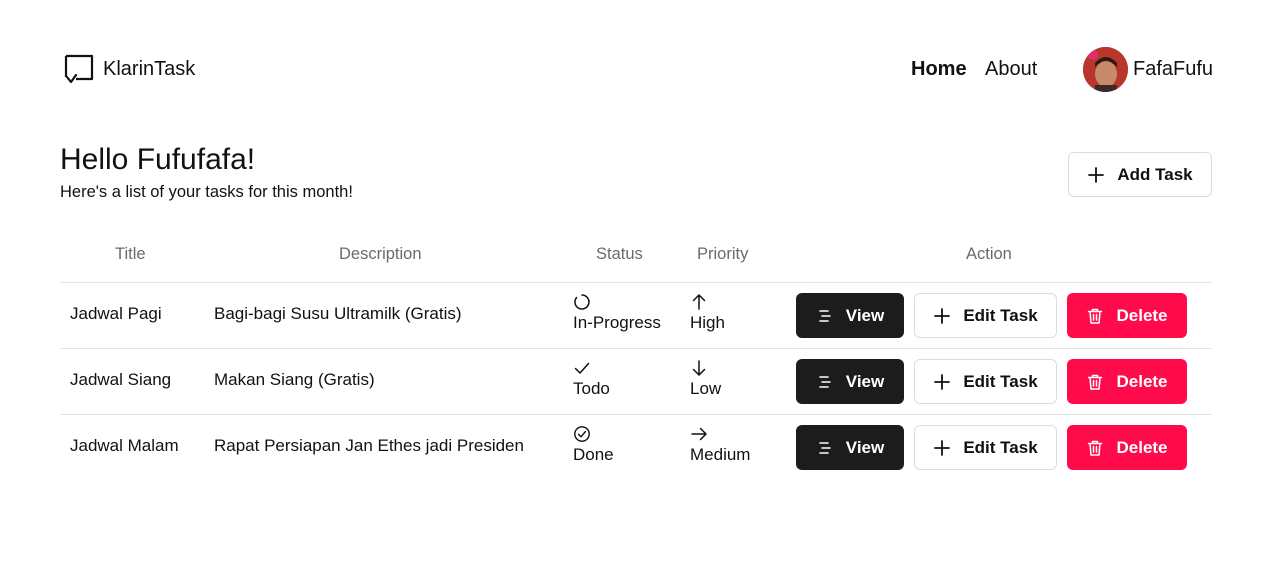  I want to click on nav-home-link: Home, so click(939, 69).